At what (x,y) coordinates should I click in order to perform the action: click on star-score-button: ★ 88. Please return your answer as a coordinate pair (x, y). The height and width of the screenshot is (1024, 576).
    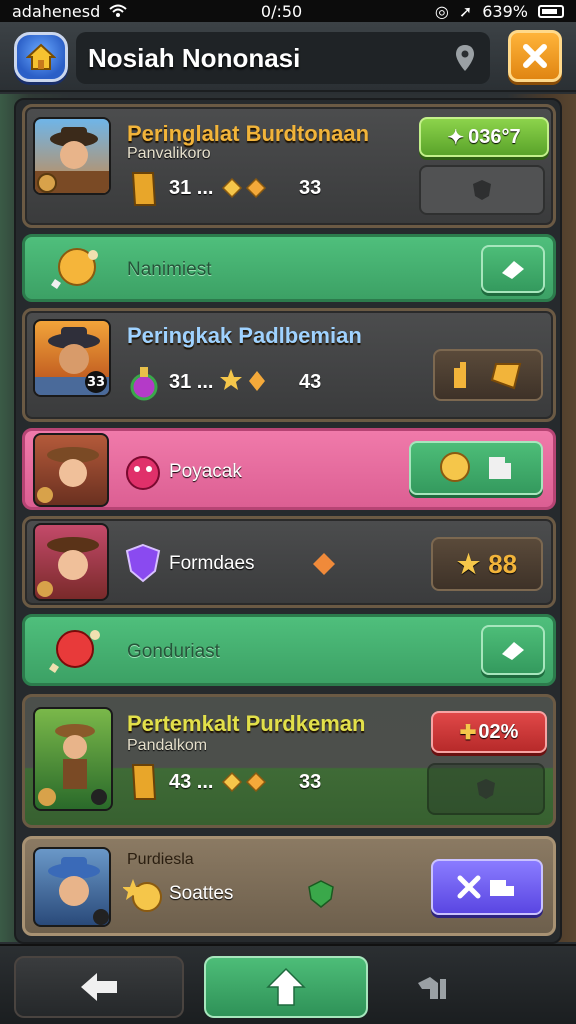
    Looking at the image, I should click on (487, 564).